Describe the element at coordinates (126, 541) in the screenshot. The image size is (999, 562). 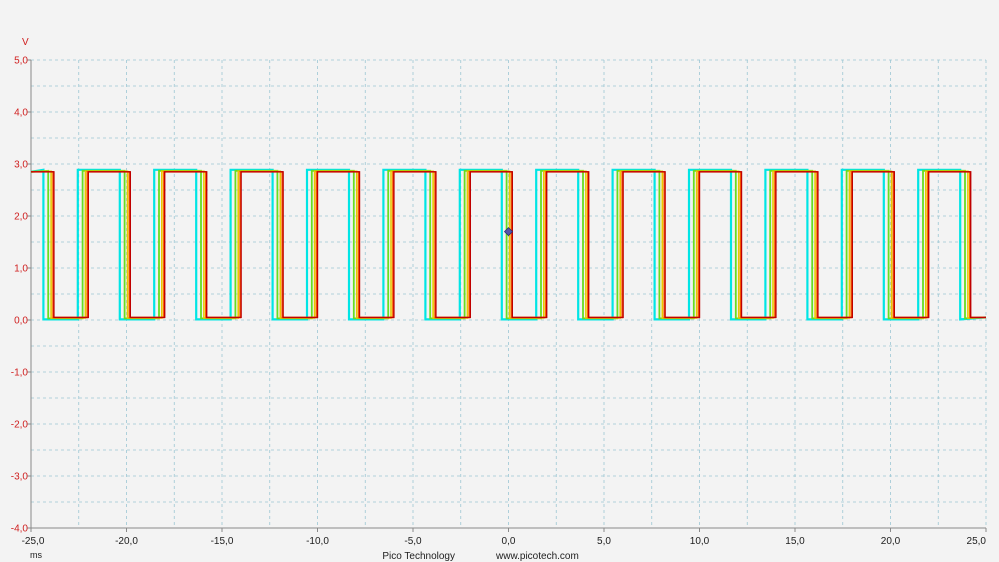
I see `x-tick-label: -20,0` at that location.